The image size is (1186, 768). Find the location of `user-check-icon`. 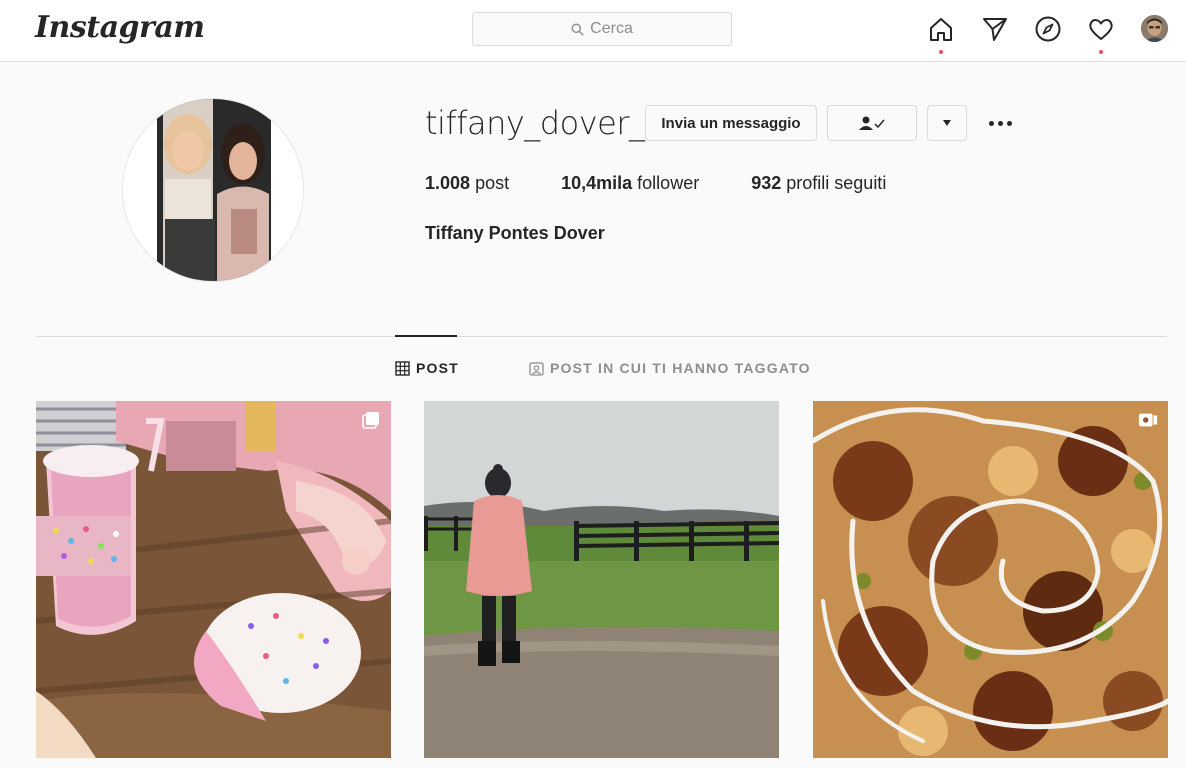

user-check-icon is located at coordinates (872, 123).